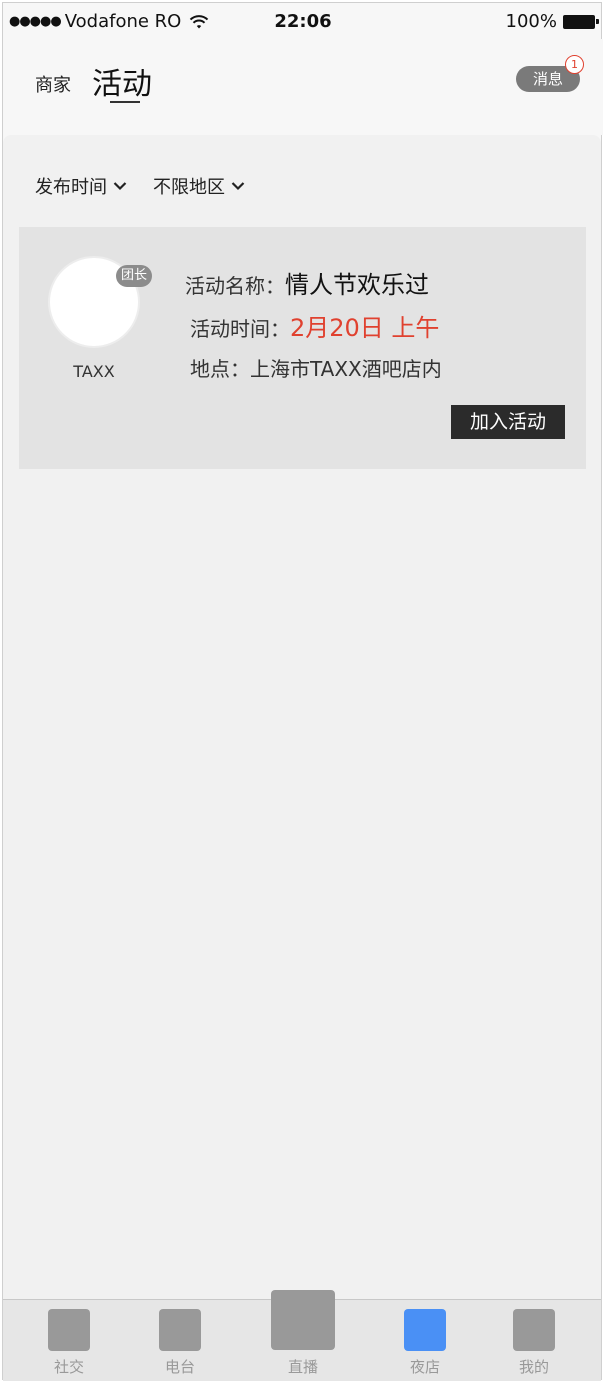 The image size is (604, 1382). I want to click on leader-badge: 团长, so click(134, 276).